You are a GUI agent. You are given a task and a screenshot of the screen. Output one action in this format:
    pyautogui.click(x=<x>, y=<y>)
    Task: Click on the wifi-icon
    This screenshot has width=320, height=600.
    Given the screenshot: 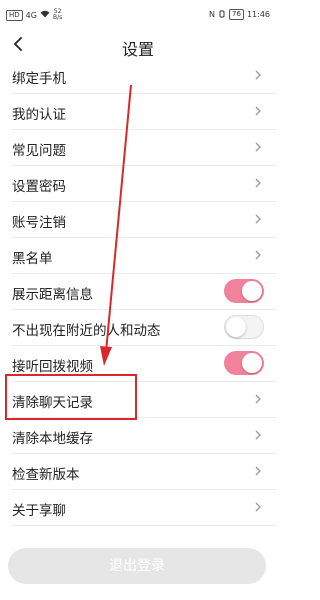 What is the action you would take?
    pyautogui.click(x=45, y=15)
    